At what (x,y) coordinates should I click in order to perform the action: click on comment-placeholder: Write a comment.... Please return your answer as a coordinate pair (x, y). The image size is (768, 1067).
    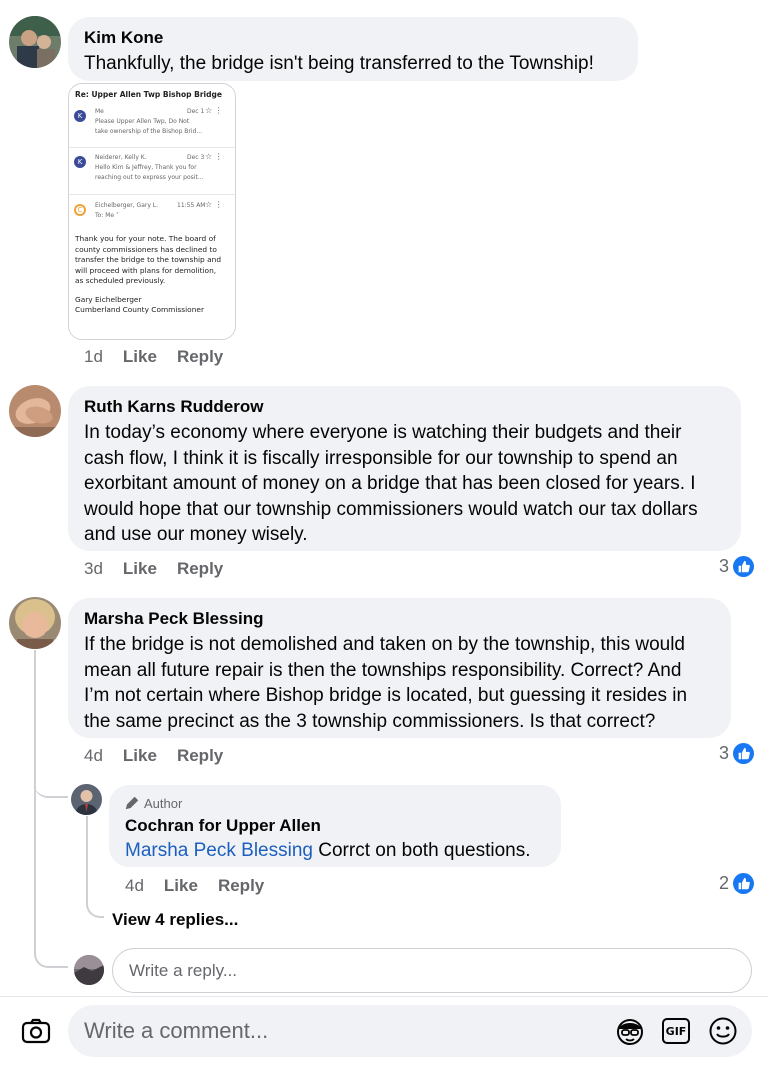
    Looking at the image, I should click on (176, 1030).